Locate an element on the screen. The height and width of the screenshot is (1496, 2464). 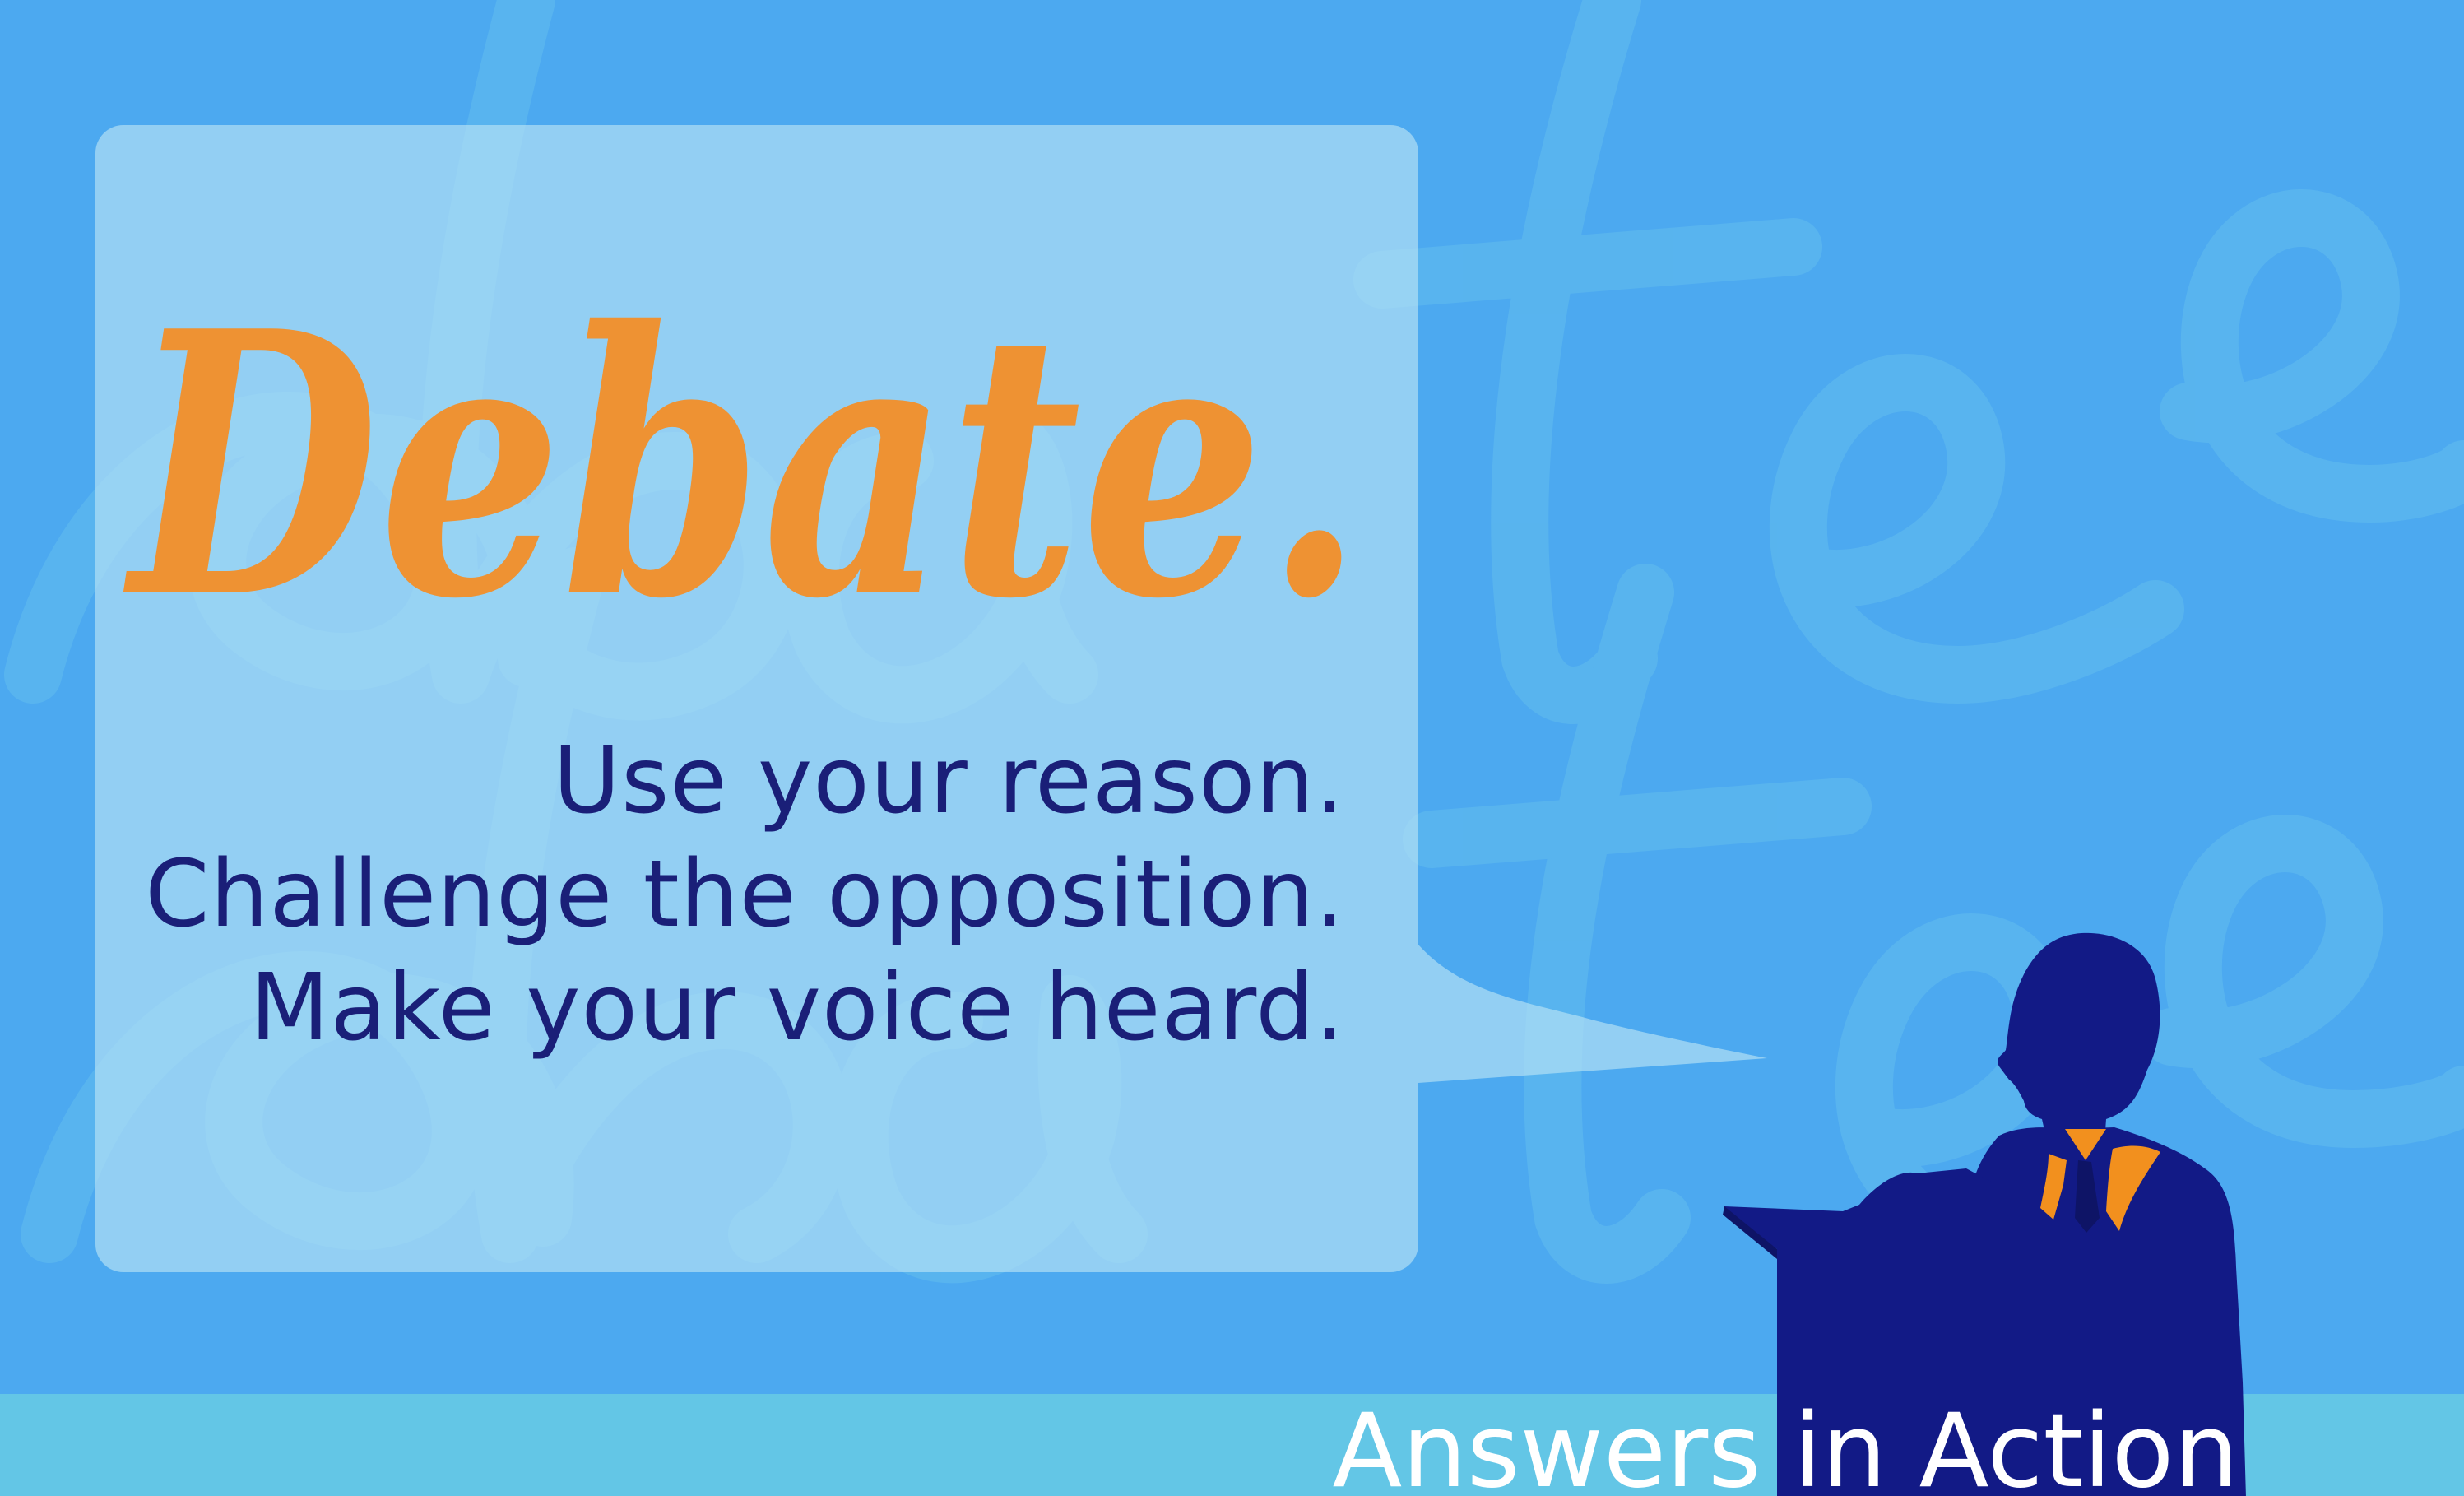
tagline-line-3: Make your voice heard. is located at coordinates (797, 1009).